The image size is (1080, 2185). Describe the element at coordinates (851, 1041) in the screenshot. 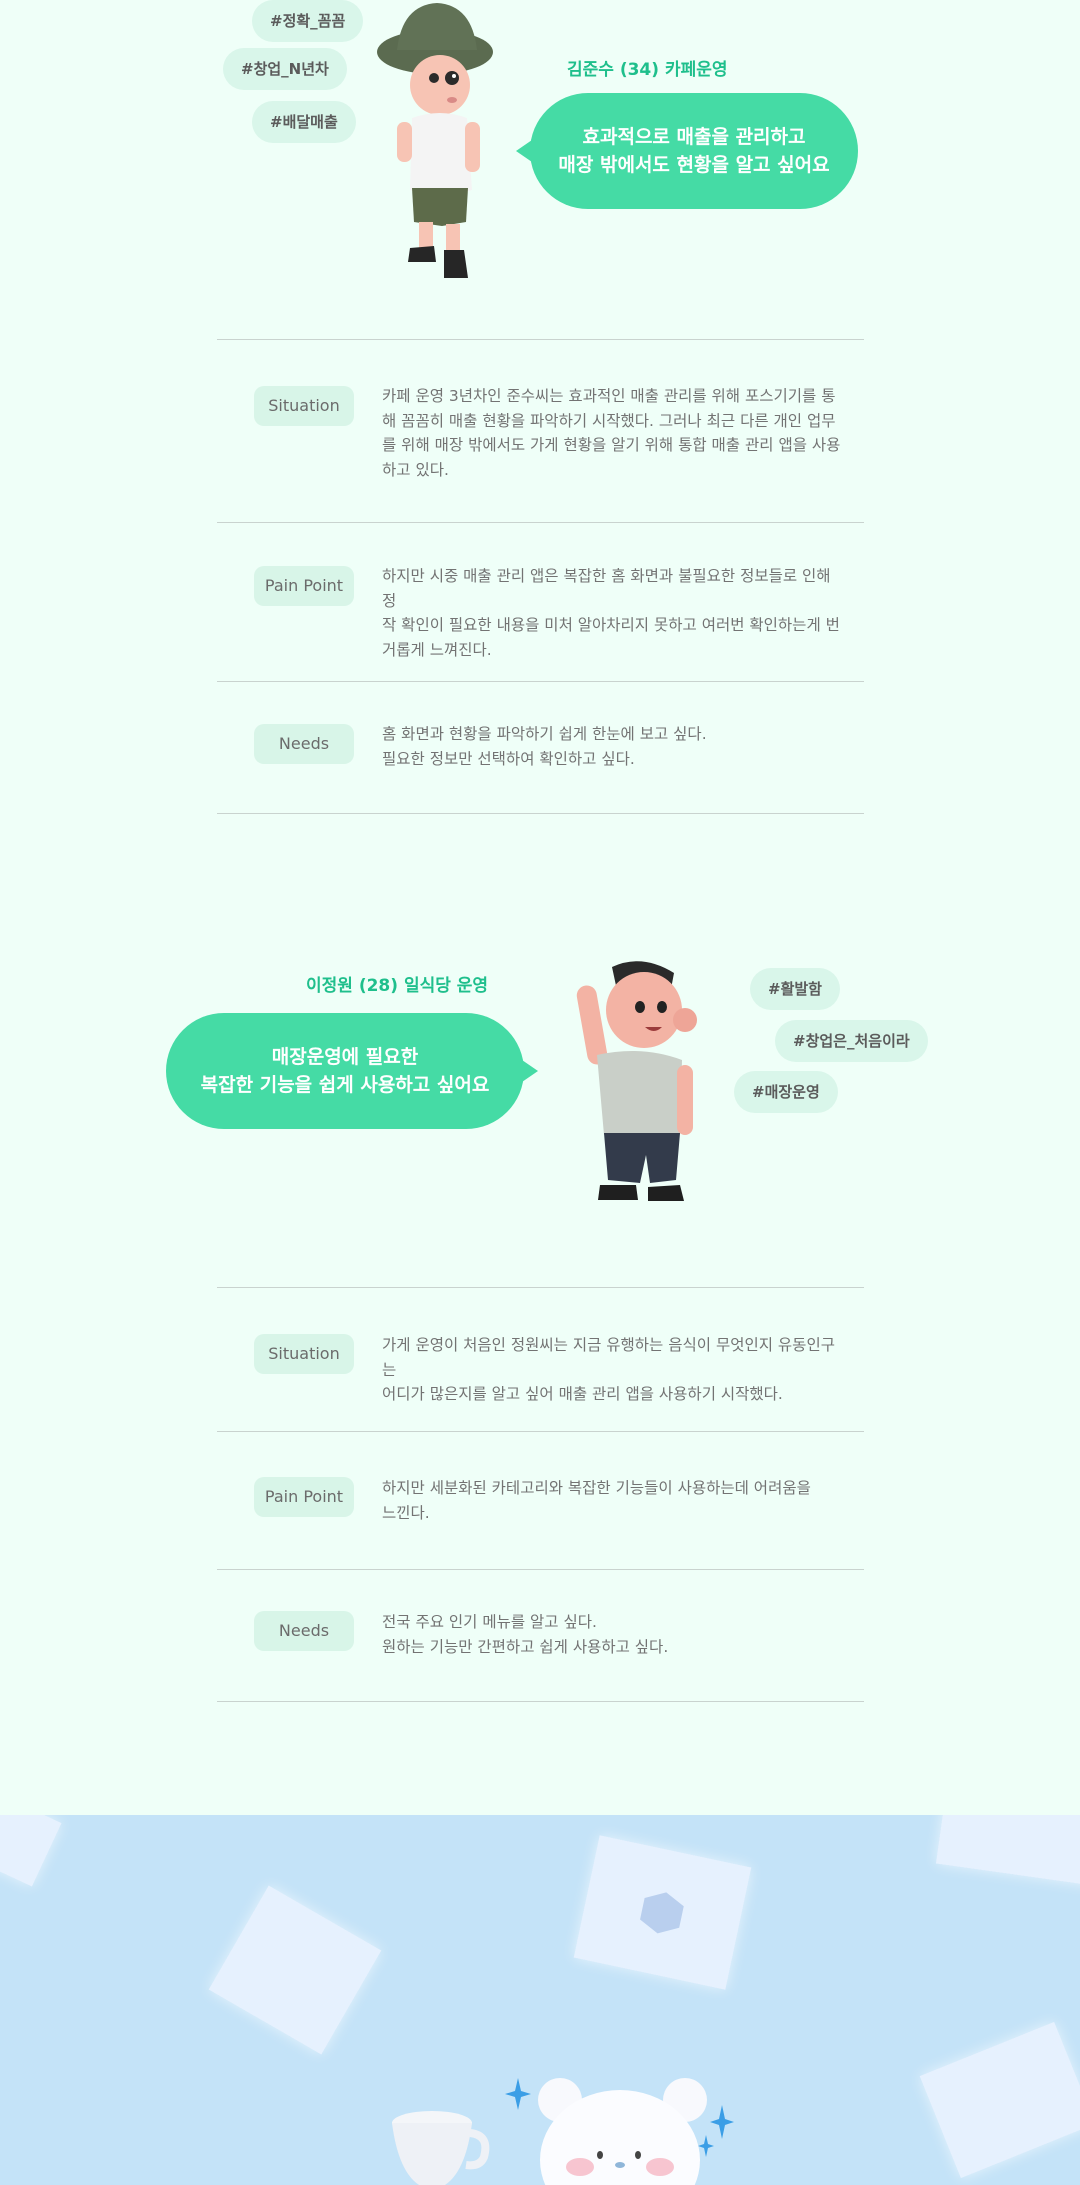

I see `persona2-tag-2: #창업은_처음이라` at that location.